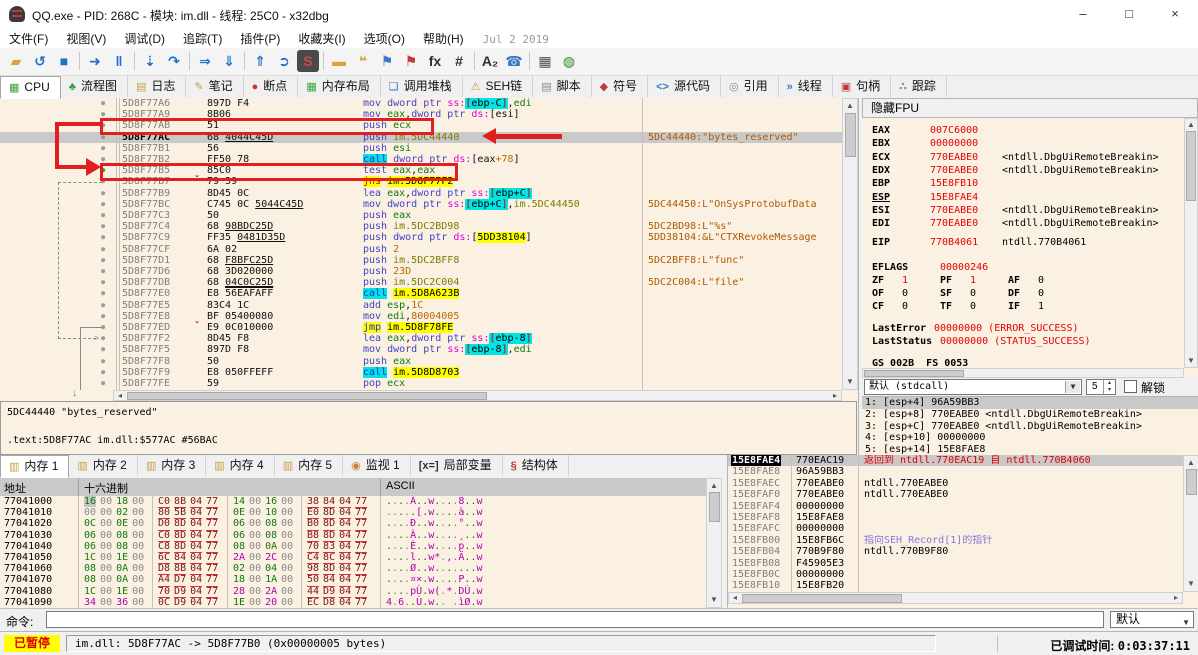  Describe the element at coordinates (215, 86) in the screenshot. I see `tab-笔记: ✎ 笔记` at that location.